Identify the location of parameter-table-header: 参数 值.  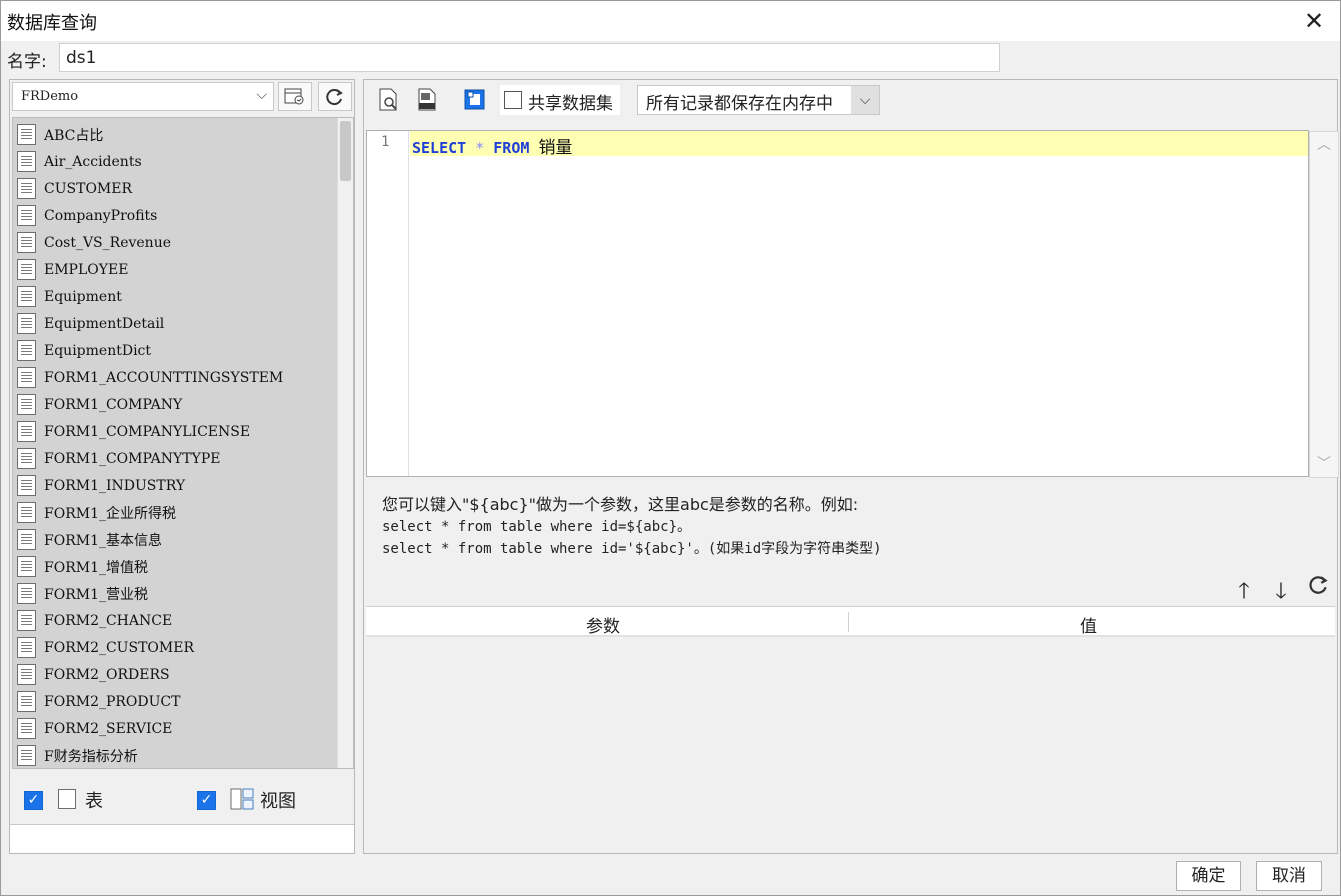
(850, 622).